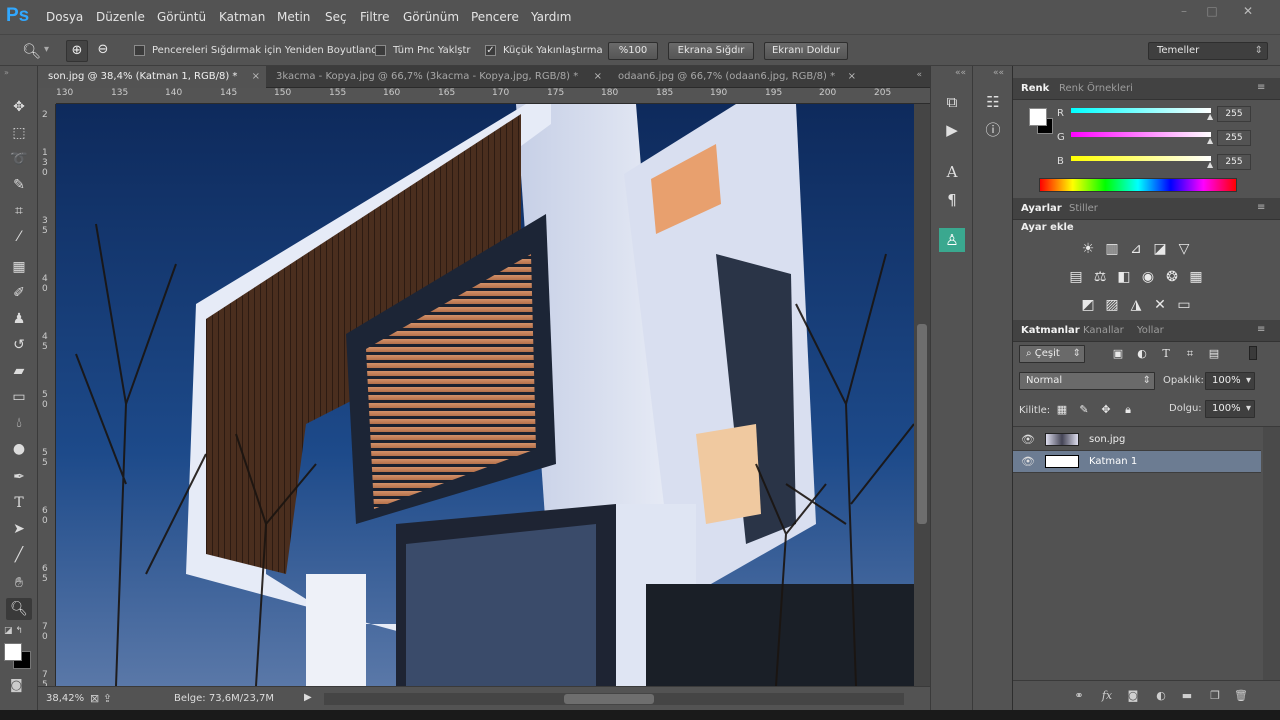 This screenshot has height=720, width=1280. Describe the element at coordinates (46, 49) in the screenshot. I see `chevron-down-icon: ▾` at that location.